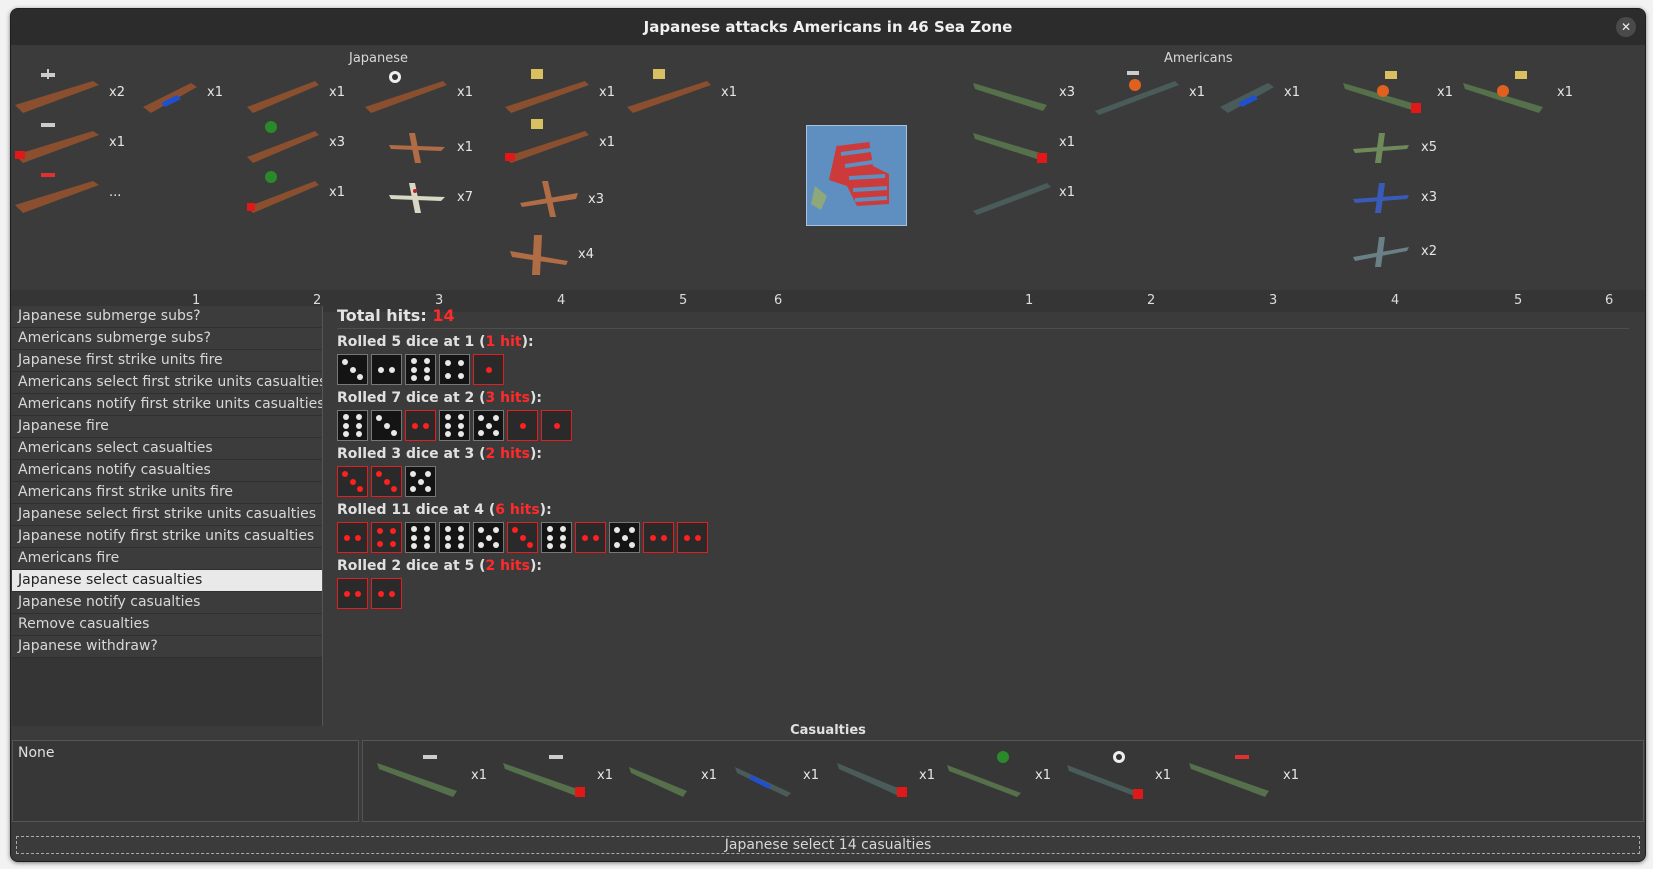 The image size is (1653, 869). I want to click on american-unit-battleship-burning-damaged: x1, so click(1396, 92).